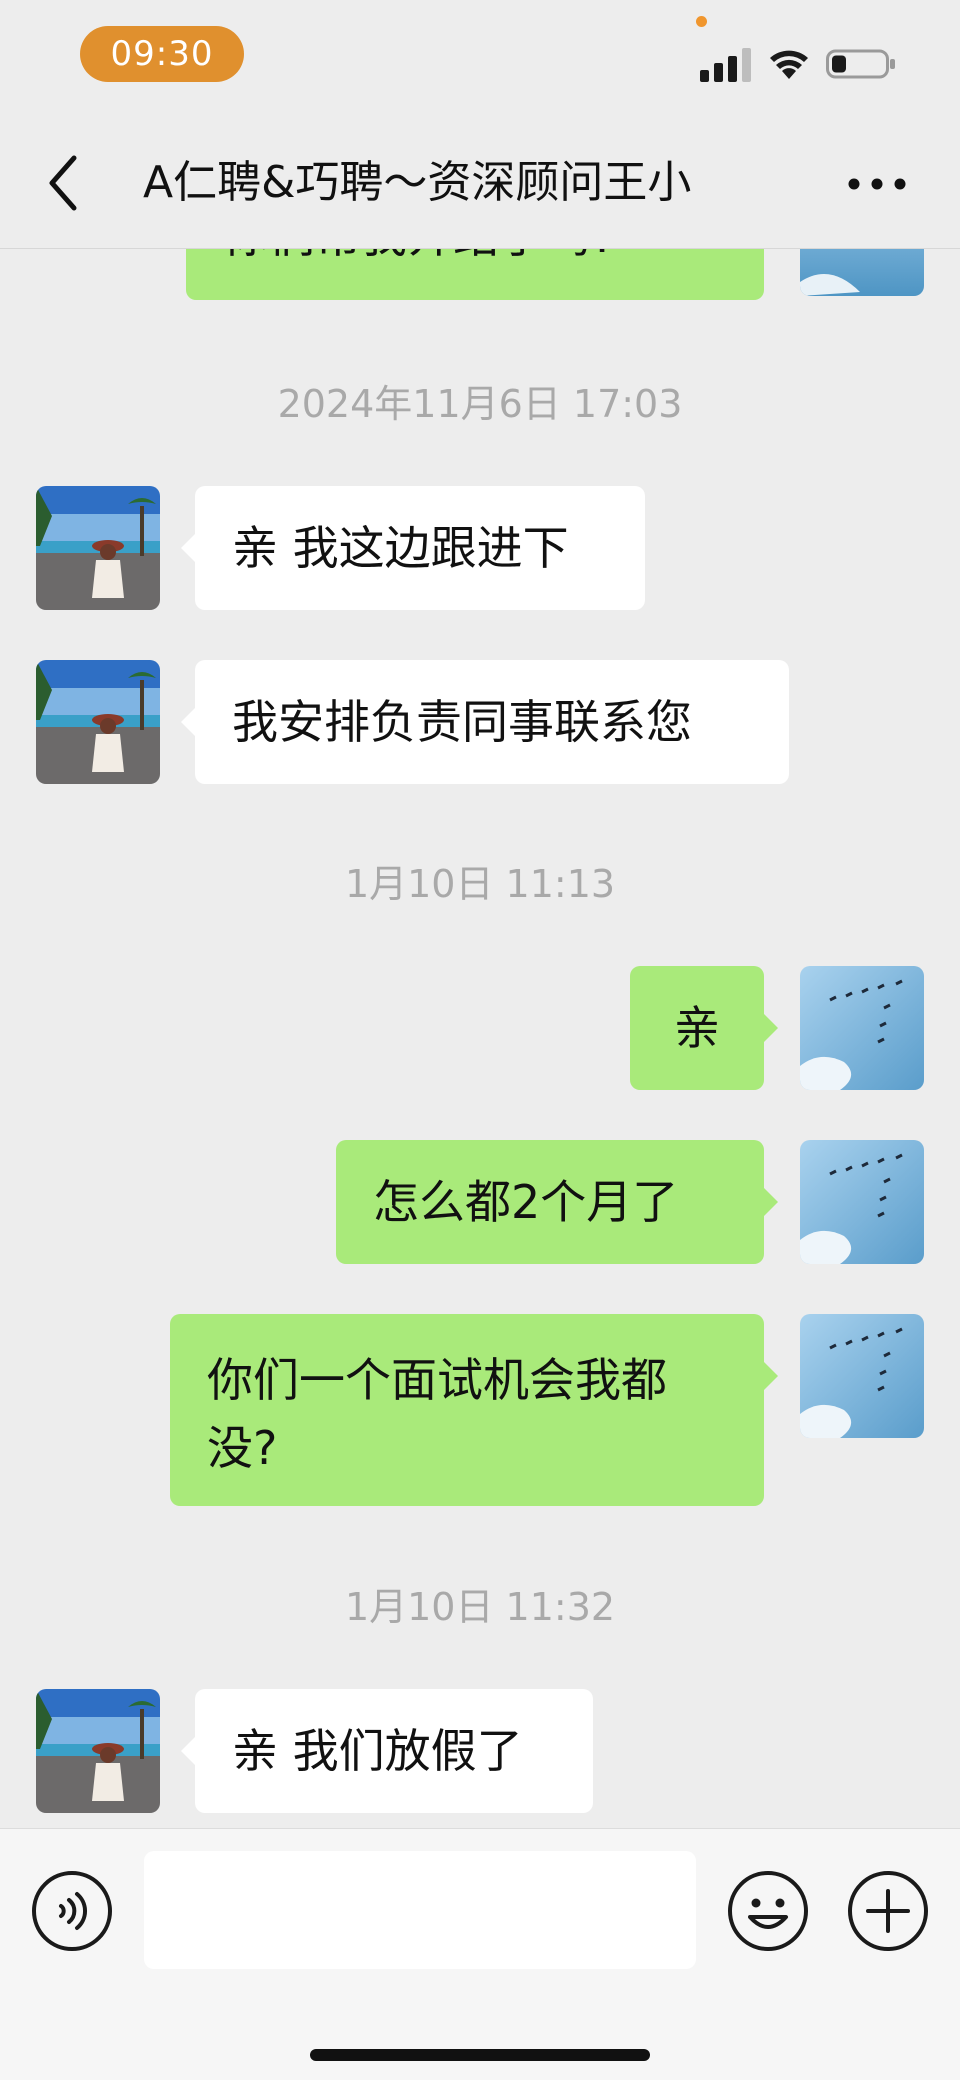 The height and width of the screenshot is (2080, 960). I want to click on timestamp: 2024年11月6日 17:03, so click(480, 404).